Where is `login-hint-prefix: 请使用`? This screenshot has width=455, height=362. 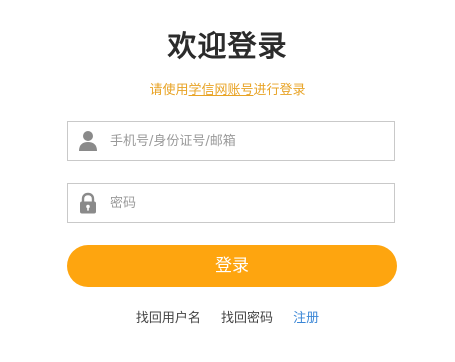 login-hint-prefix: 请使用 is located at coordinates (169, 90).